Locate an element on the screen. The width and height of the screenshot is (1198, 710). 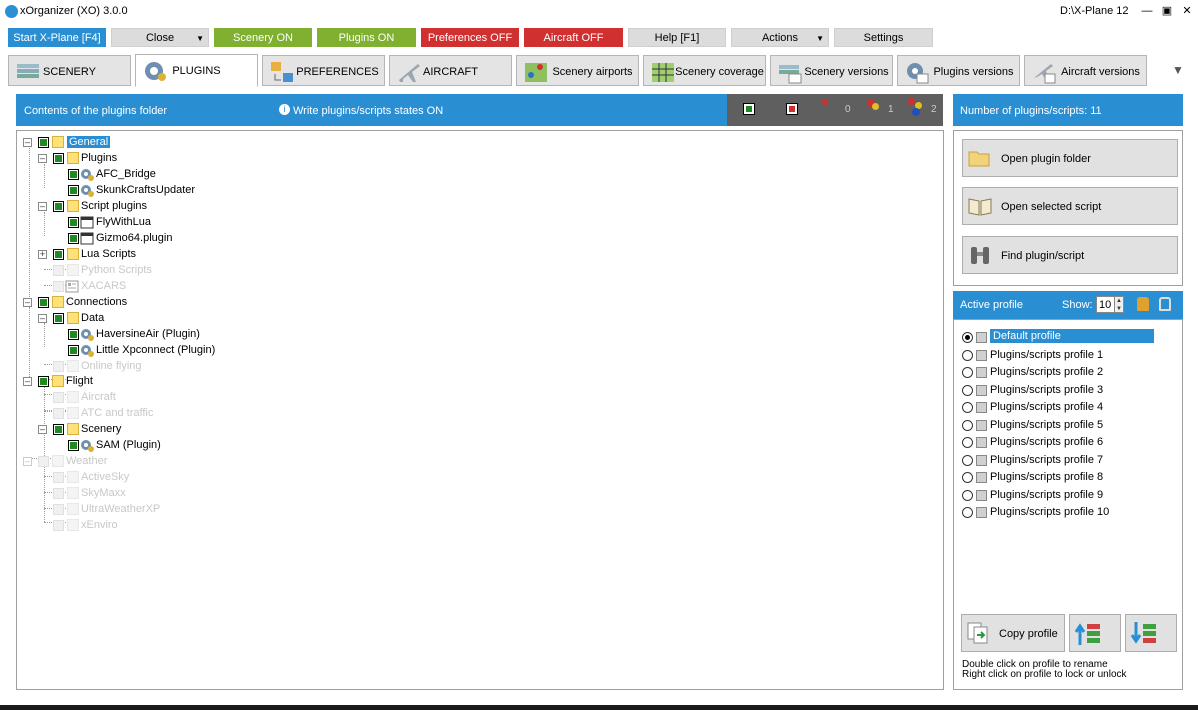
move-profile-down-button is located at coordinates (1151, 633).